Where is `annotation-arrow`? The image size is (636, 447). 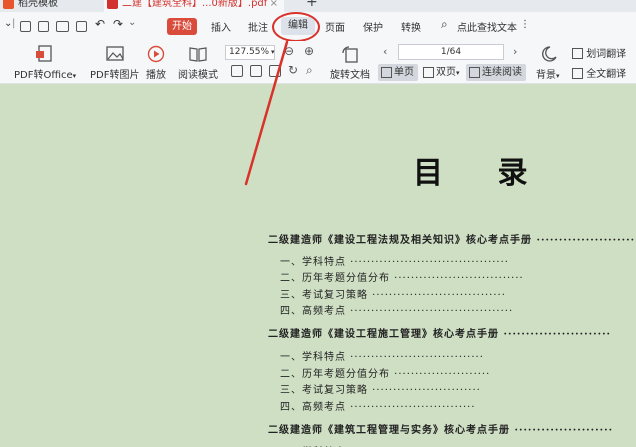
annotation-arrow is located at coordinates (266, 113).